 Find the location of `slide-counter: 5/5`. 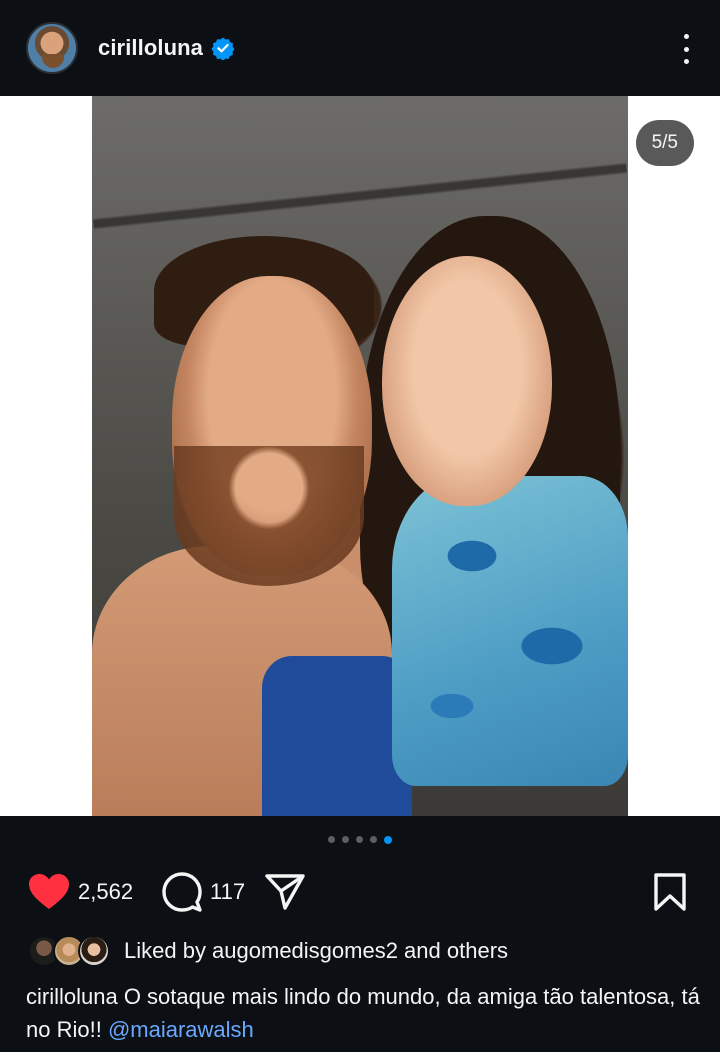

slide-counter: 5/5 is located at coordinates (664, 143).